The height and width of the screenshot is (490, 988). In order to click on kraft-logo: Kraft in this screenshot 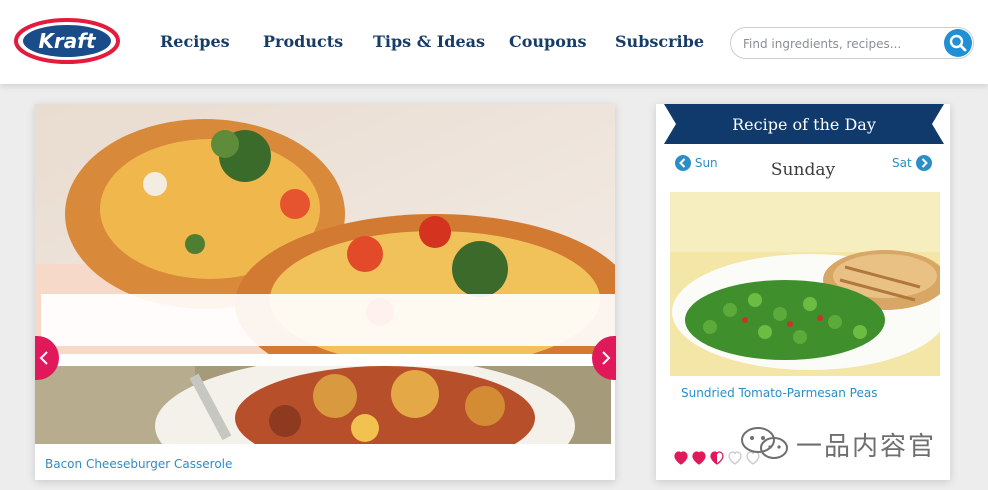, I will do `click(67, 41)`.